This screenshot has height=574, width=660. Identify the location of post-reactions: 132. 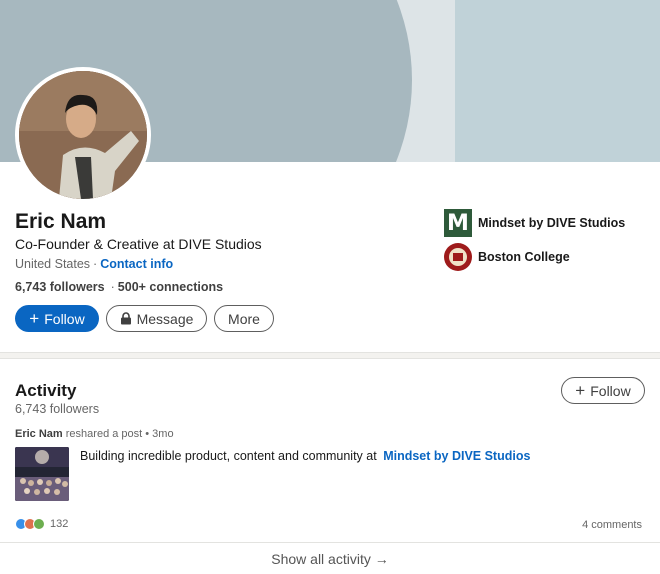
(41, 524).